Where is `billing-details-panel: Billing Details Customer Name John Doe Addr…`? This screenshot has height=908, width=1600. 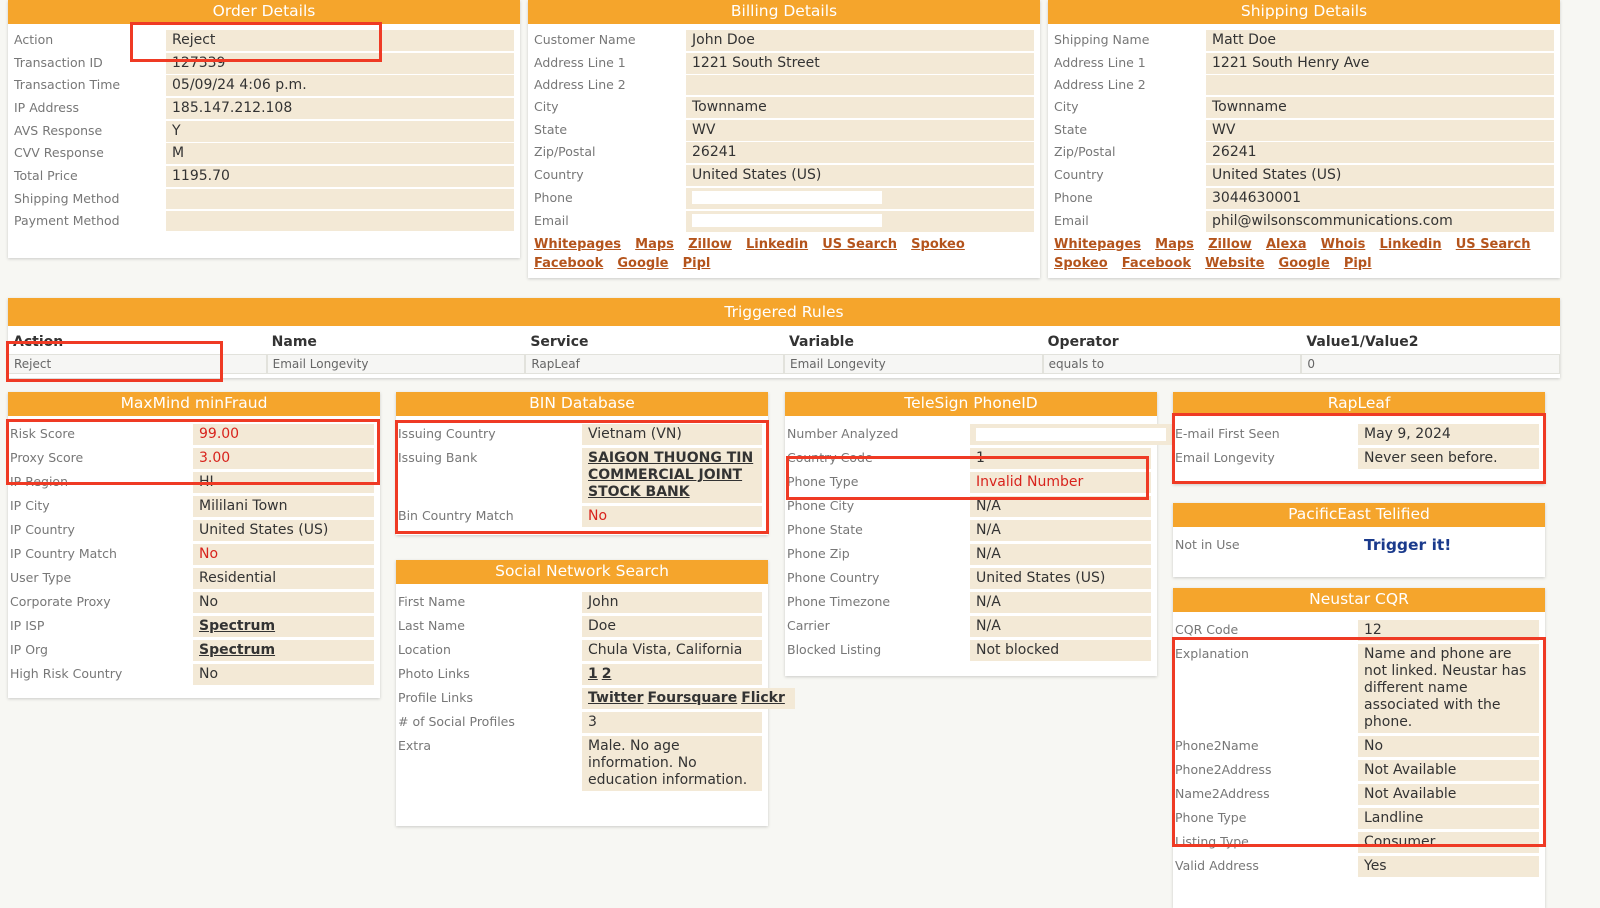 billing-details-panel: Billing Details Customer Name John Doe Addr… is located at coordinates (784, 139).